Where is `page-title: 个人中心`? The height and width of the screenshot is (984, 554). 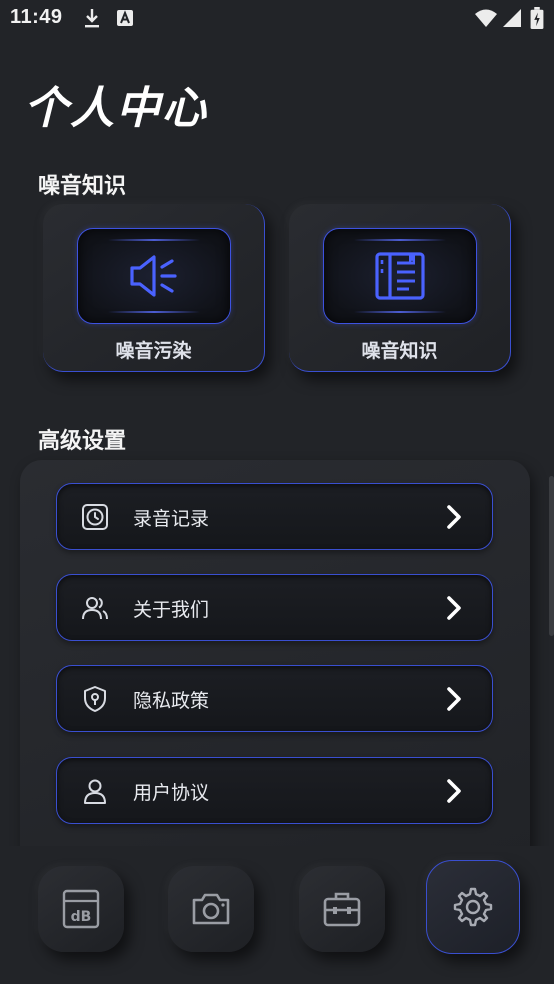
page-title: 个人中心 is located at coordinates (116, 108).